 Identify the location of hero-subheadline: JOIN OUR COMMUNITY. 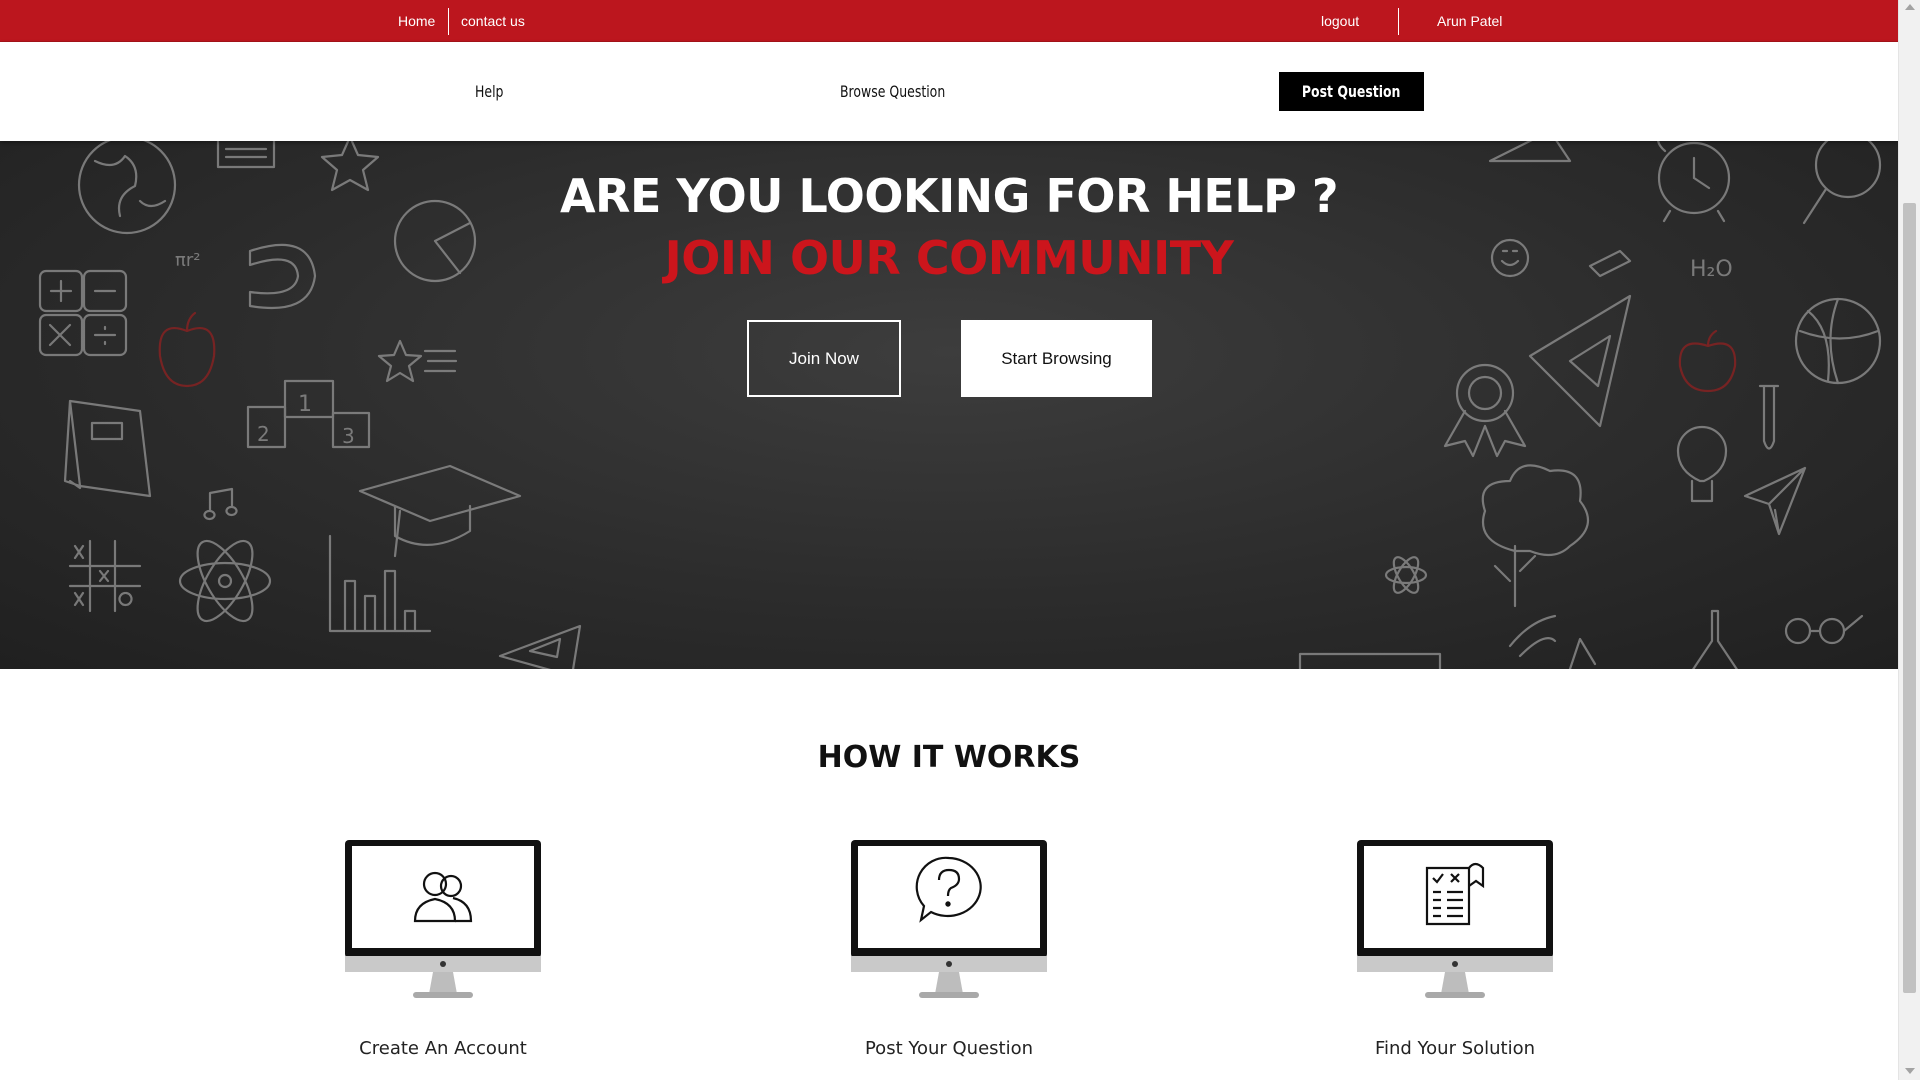
(949, 258).